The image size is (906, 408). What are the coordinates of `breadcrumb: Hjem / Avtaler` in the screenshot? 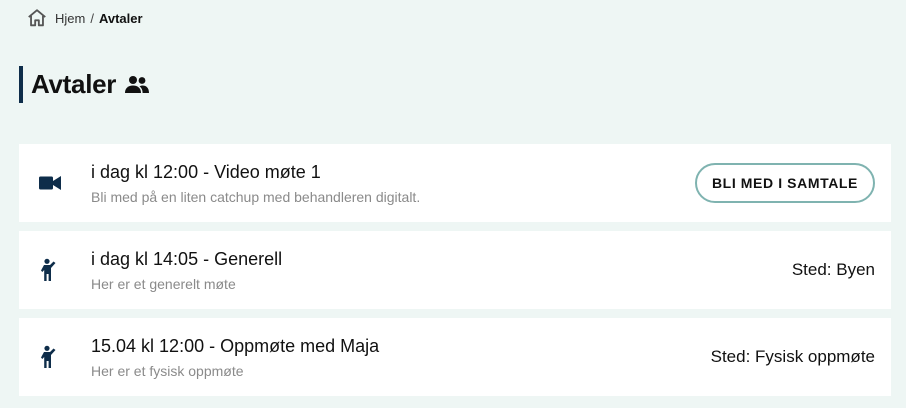 It's located at (84, 18).